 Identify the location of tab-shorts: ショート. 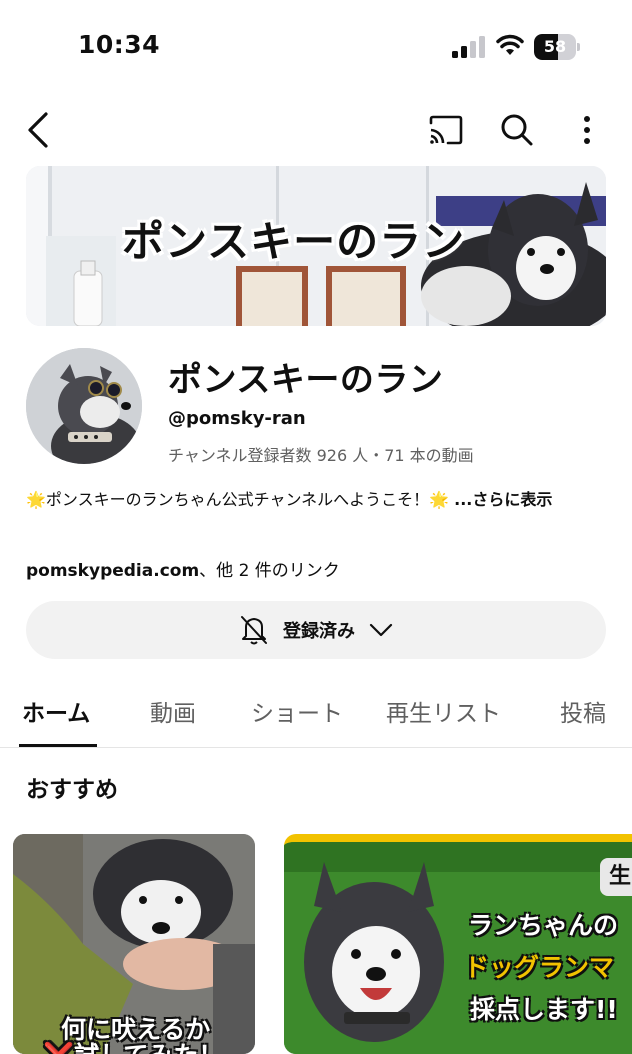
(297, 711).